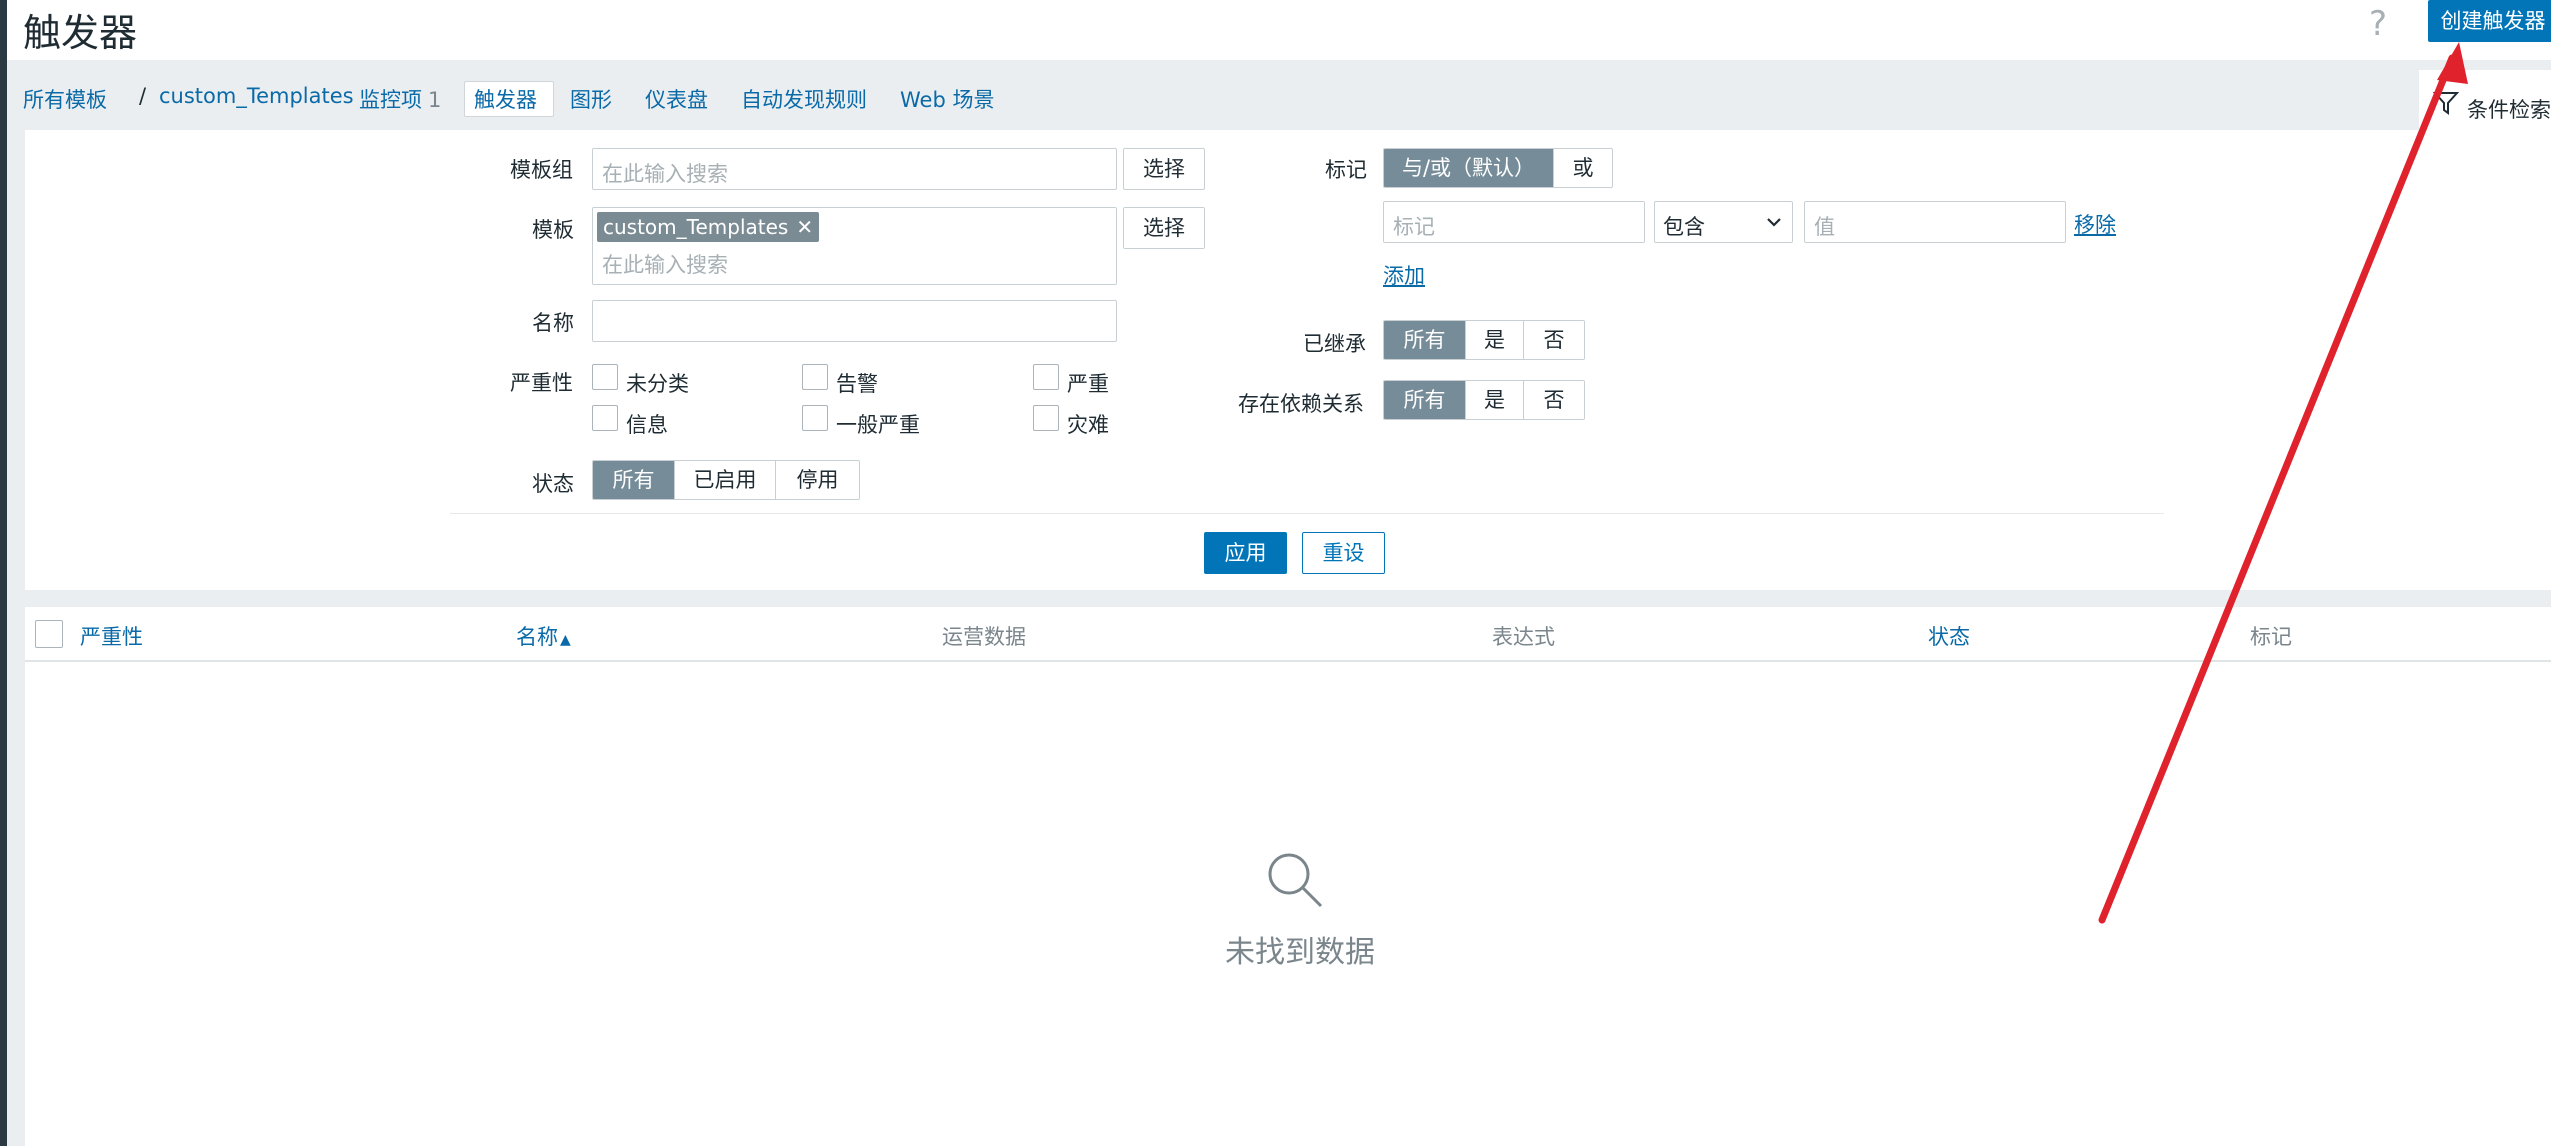 The image size is (2551, 1146). I want to click on severity-checkbox-disaster, so click(1046, 418).